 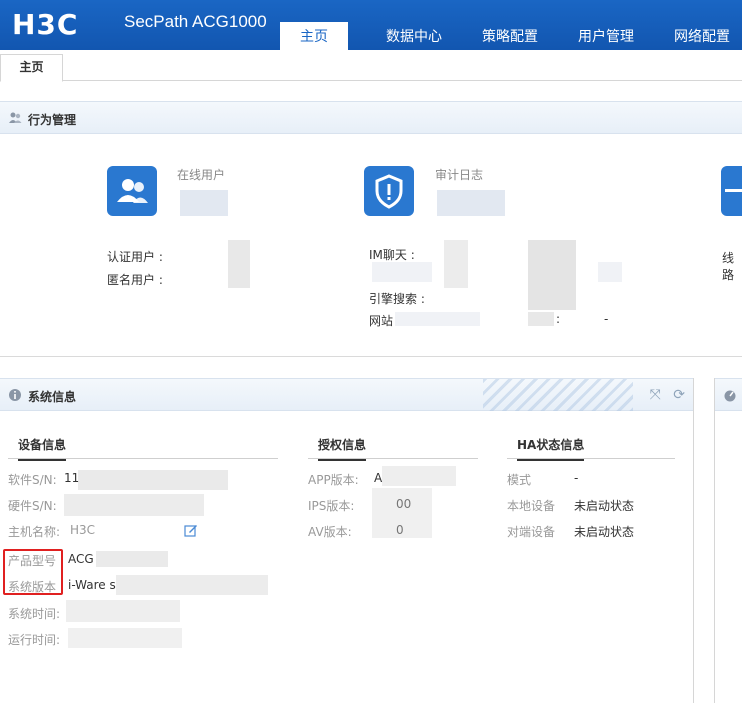 I want to click on ha-local-value: 未启动状态, so click(x=604, y=506).